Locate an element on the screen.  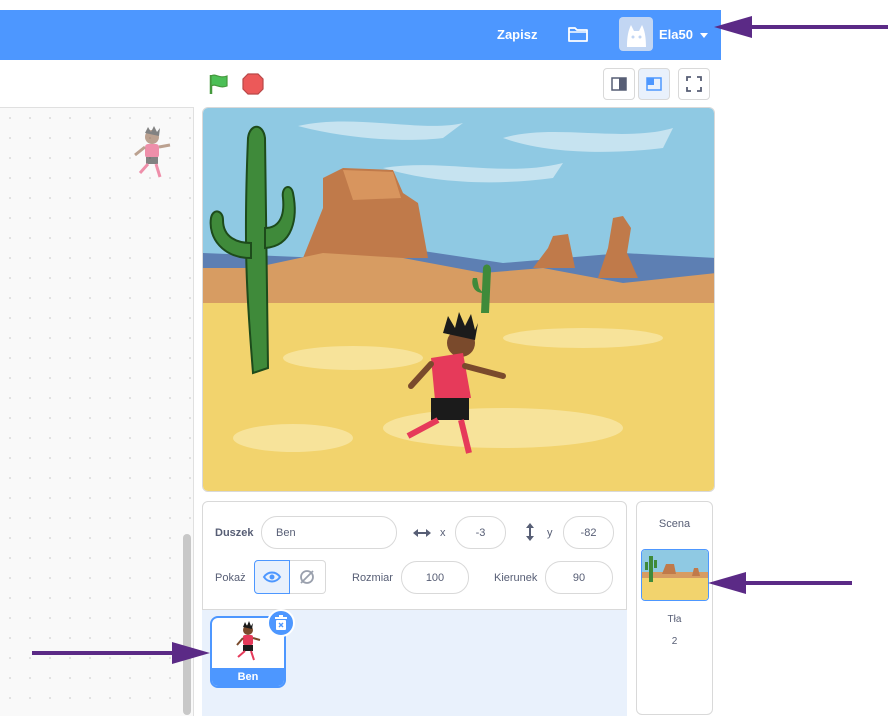
horizontal-arrows-icon is located at coordinates (422, 533).